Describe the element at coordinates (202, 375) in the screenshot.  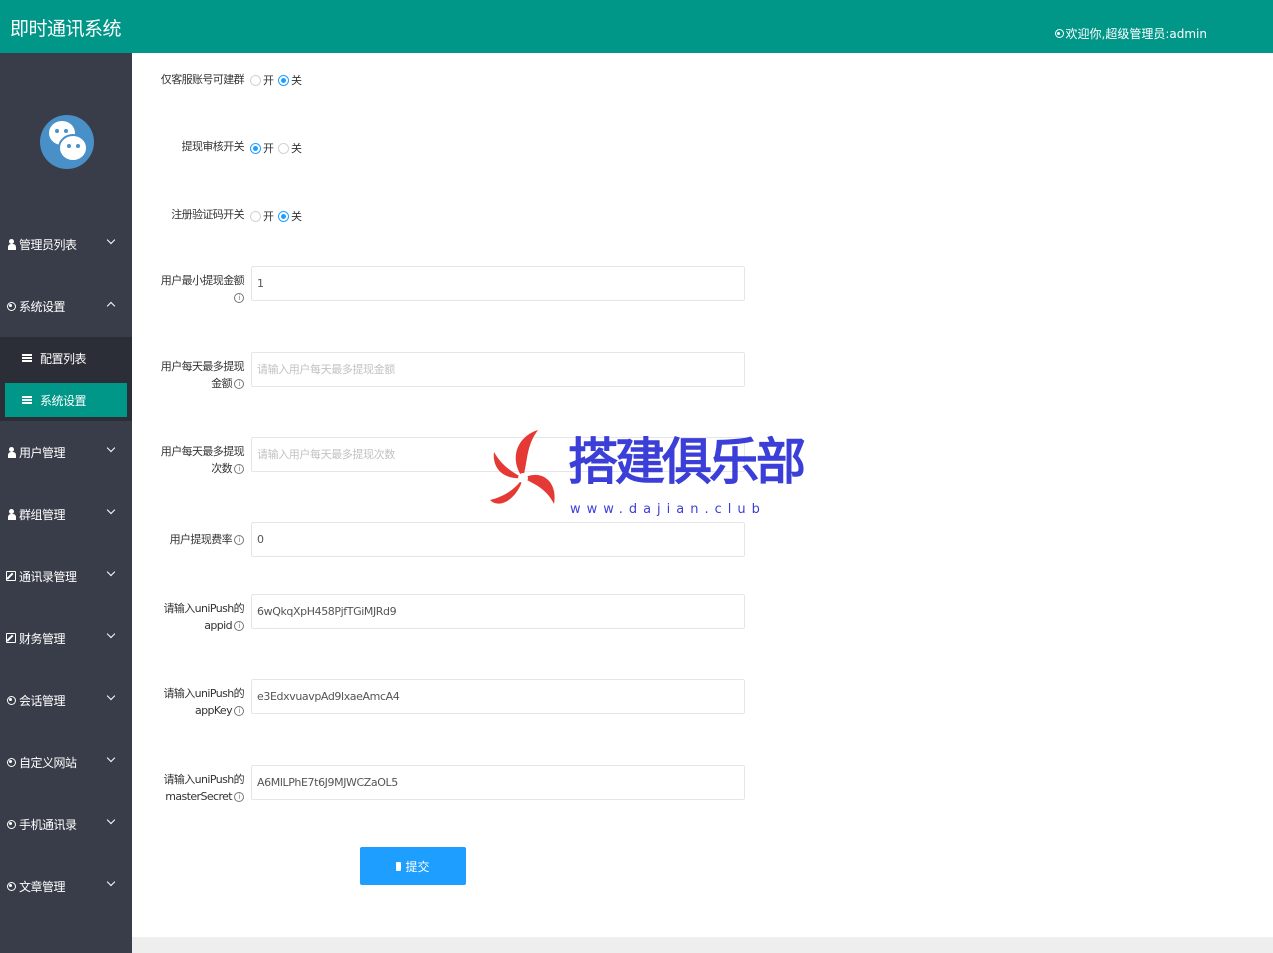
I see `form-label: 用户每天最多提现金额 i` at that location.